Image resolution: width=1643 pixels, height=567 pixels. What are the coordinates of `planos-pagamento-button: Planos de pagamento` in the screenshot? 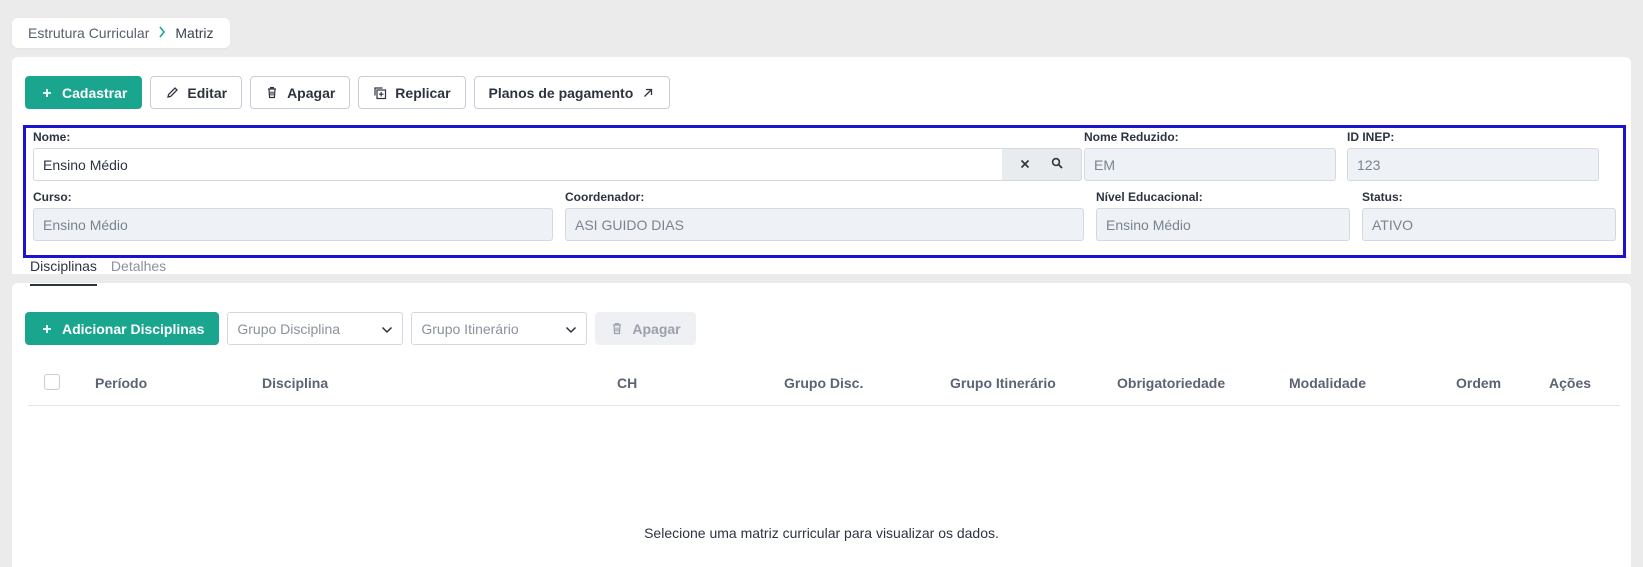 It's located at (572, 92).